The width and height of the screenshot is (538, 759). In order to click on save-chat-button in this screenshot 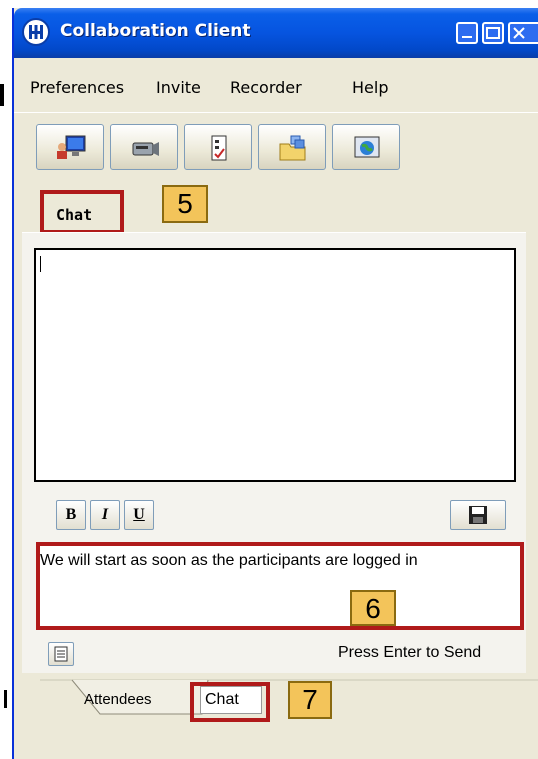, I will do `click(478, 515)`.